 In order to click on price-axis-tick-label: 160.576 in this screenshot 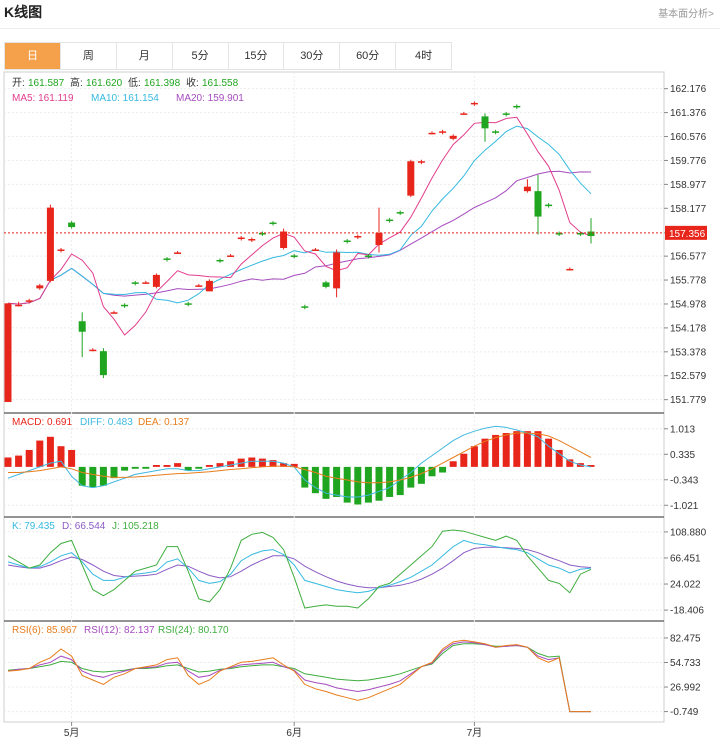, I will do `click(688, 137)`.